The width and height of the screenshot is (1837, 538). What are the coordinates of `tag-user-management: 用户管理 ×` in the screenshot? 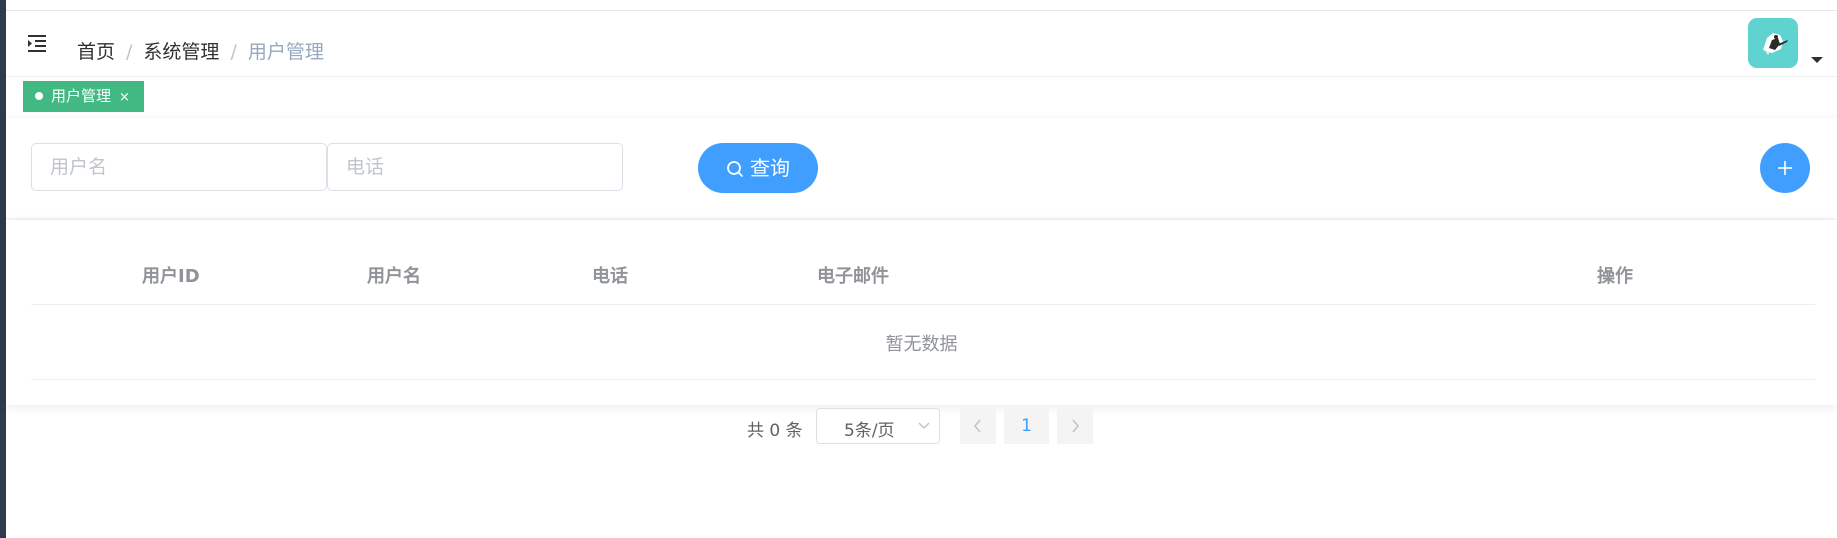 It's located at (83, 96).